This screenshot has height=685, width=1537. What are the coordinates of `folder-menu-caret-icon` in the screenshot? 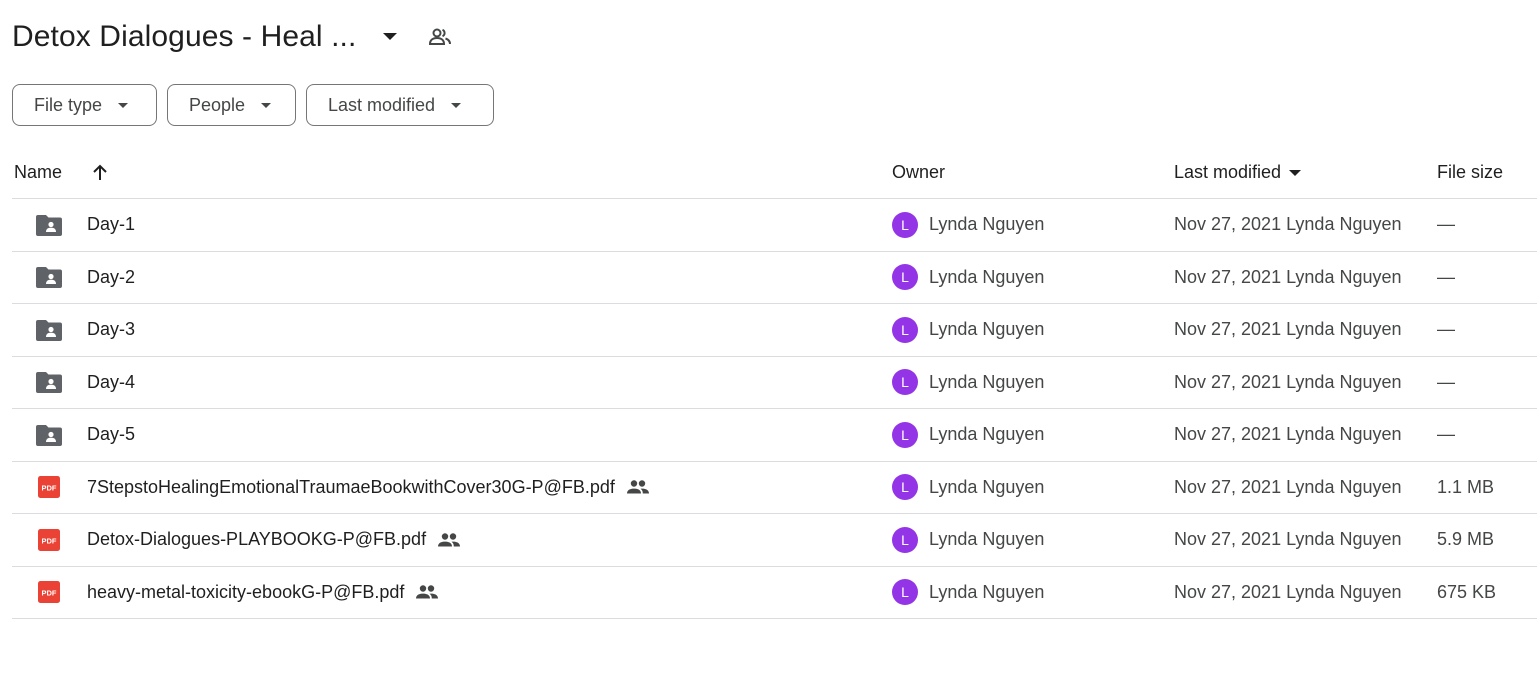 It's located at (390, 37).